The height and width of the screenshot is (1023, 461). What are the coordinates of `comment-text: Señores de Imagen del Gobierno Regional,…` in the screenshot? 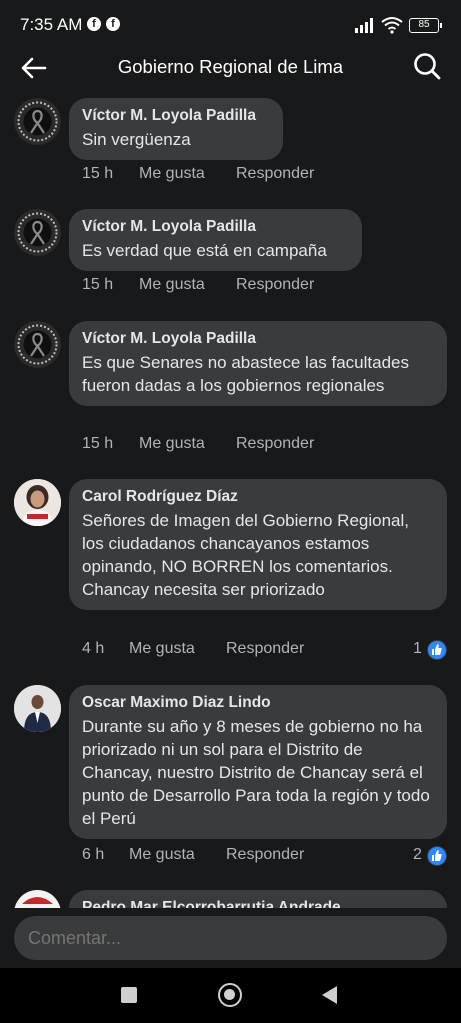 It's located at (245, 555).